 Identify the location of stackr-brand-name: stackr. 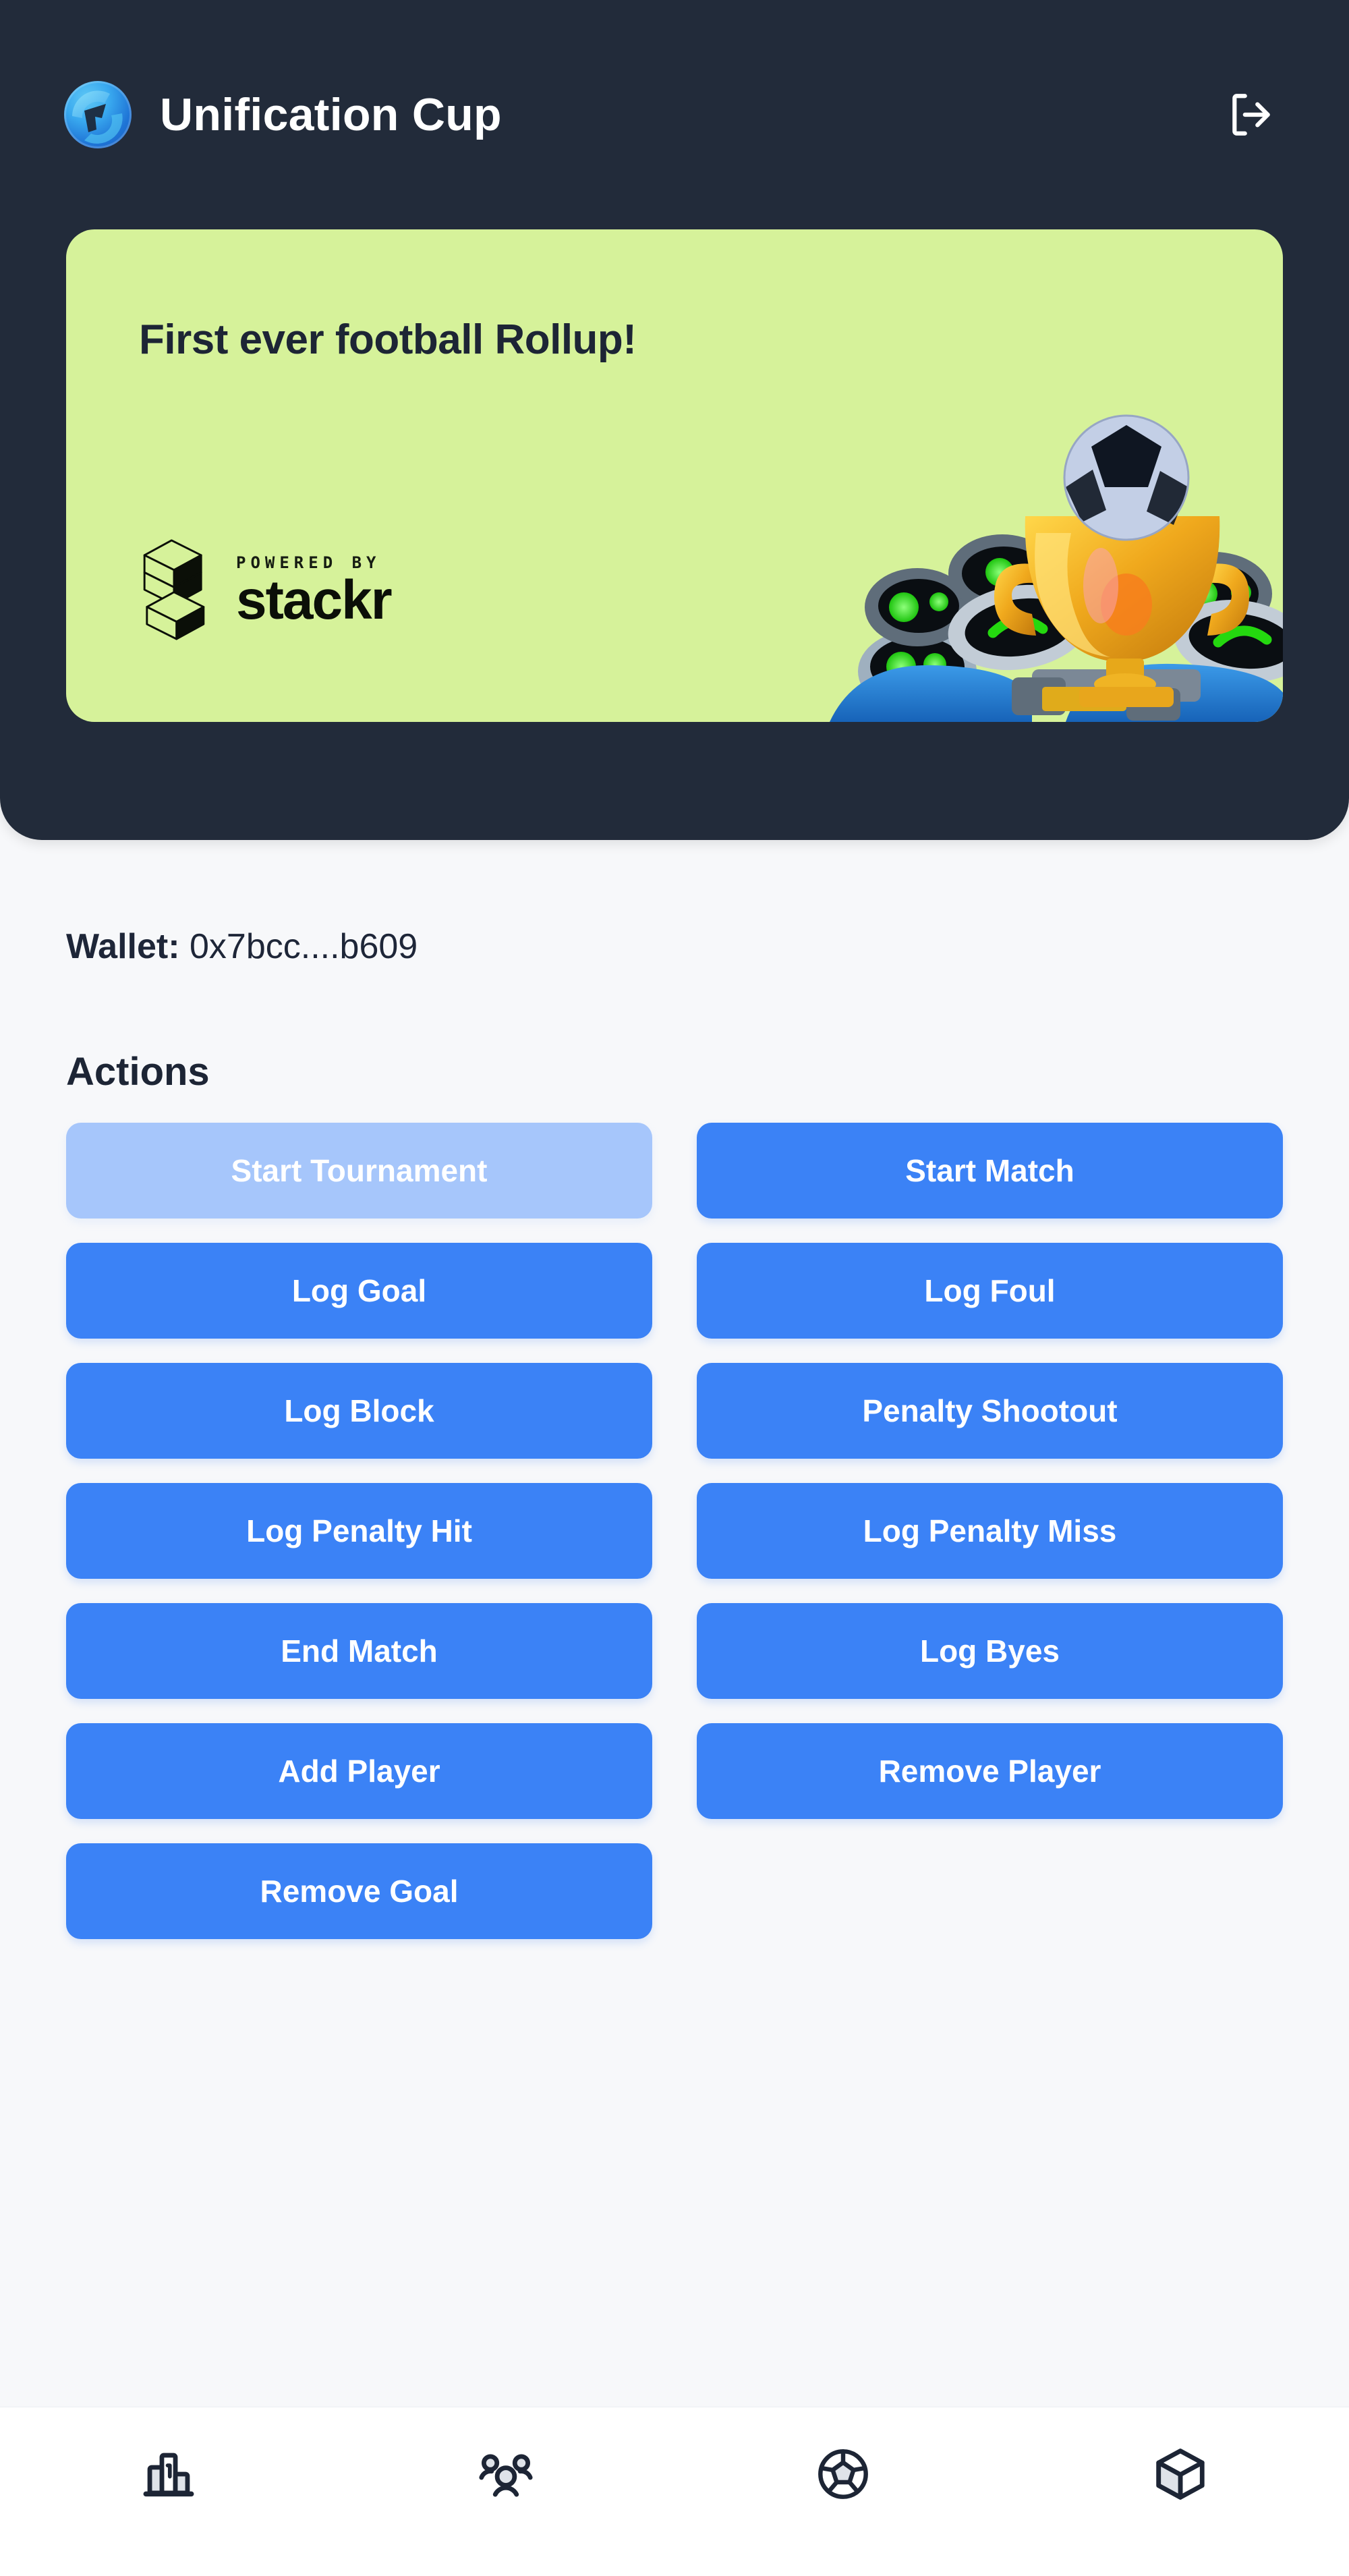
(314, 600).